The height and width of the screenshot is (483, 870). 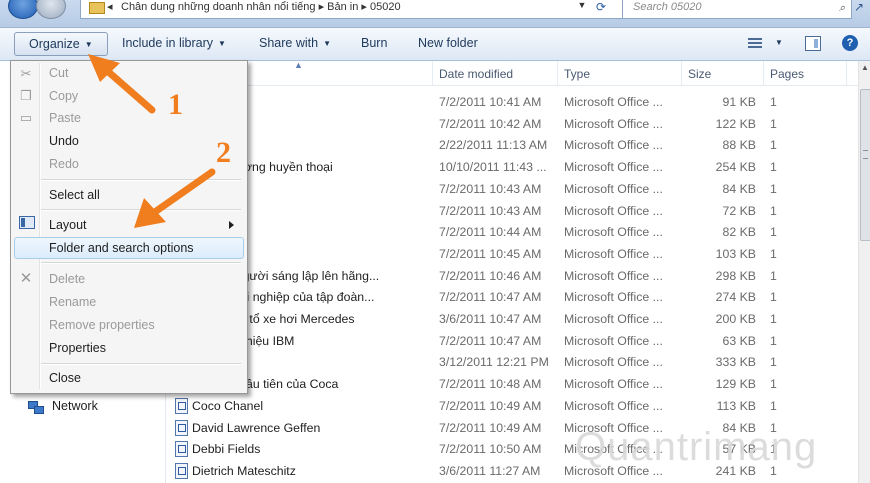 What do you see at coordinates (64, 164) in the screenshot?
I see `menu-item-redo: Redo` at bounding box center [64, 164].